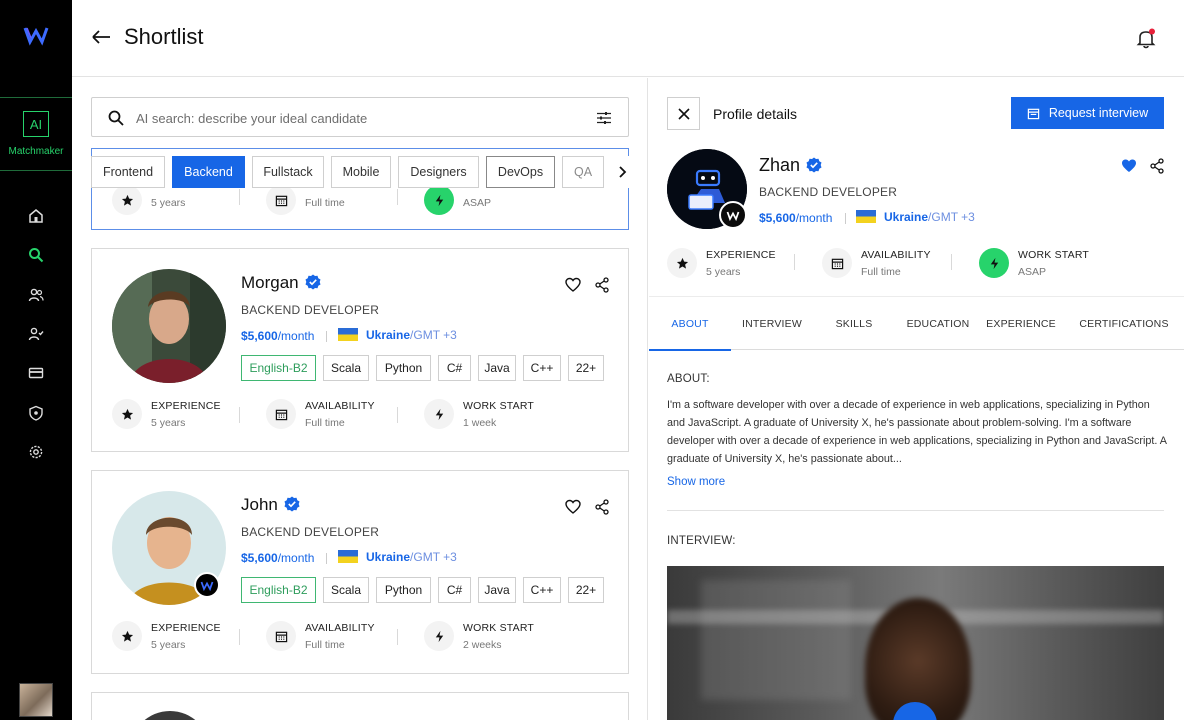 The height and width of the screenshot is (720, 1184). I want to click on side-rail: AI Matchmaker, so click(36, 360).